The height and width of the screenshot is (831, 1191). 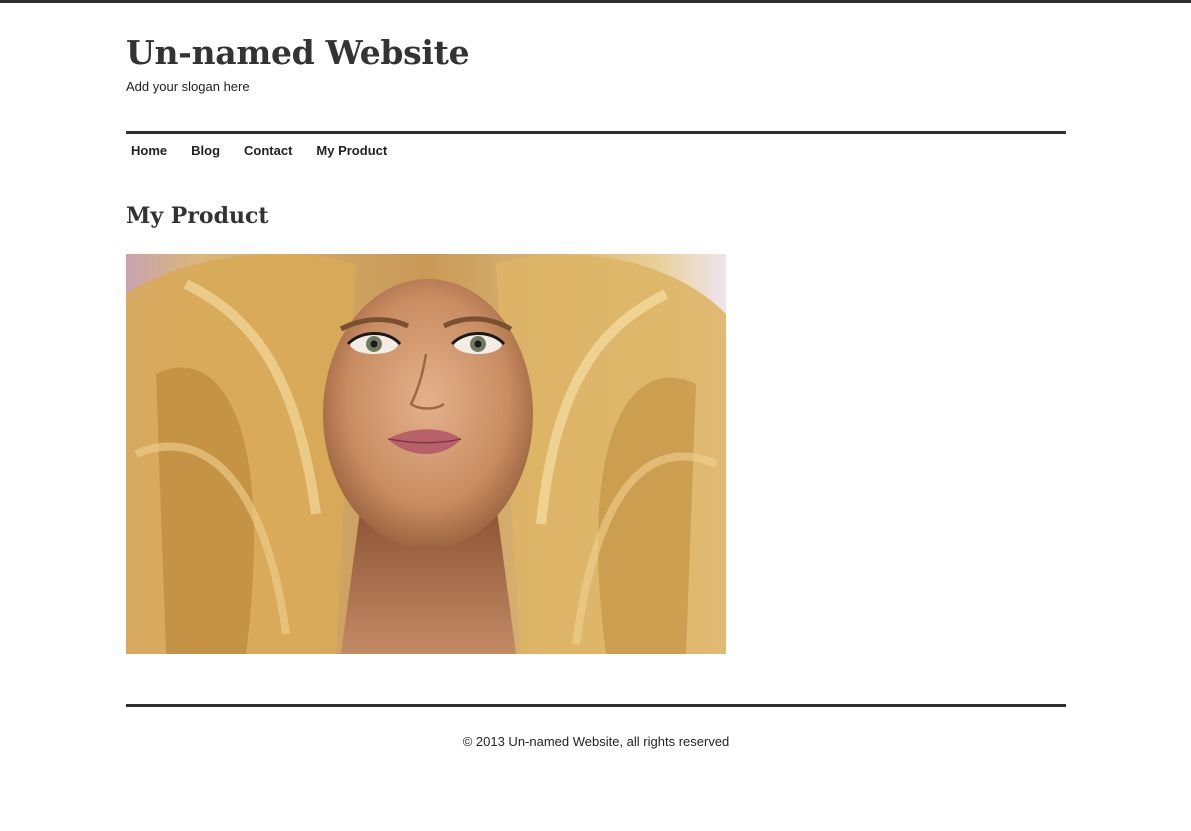 What do you see at coordinates (268, 150) in the screenshot?
I see `nav-item-contact: Contact` at bounding box center [268, 150].